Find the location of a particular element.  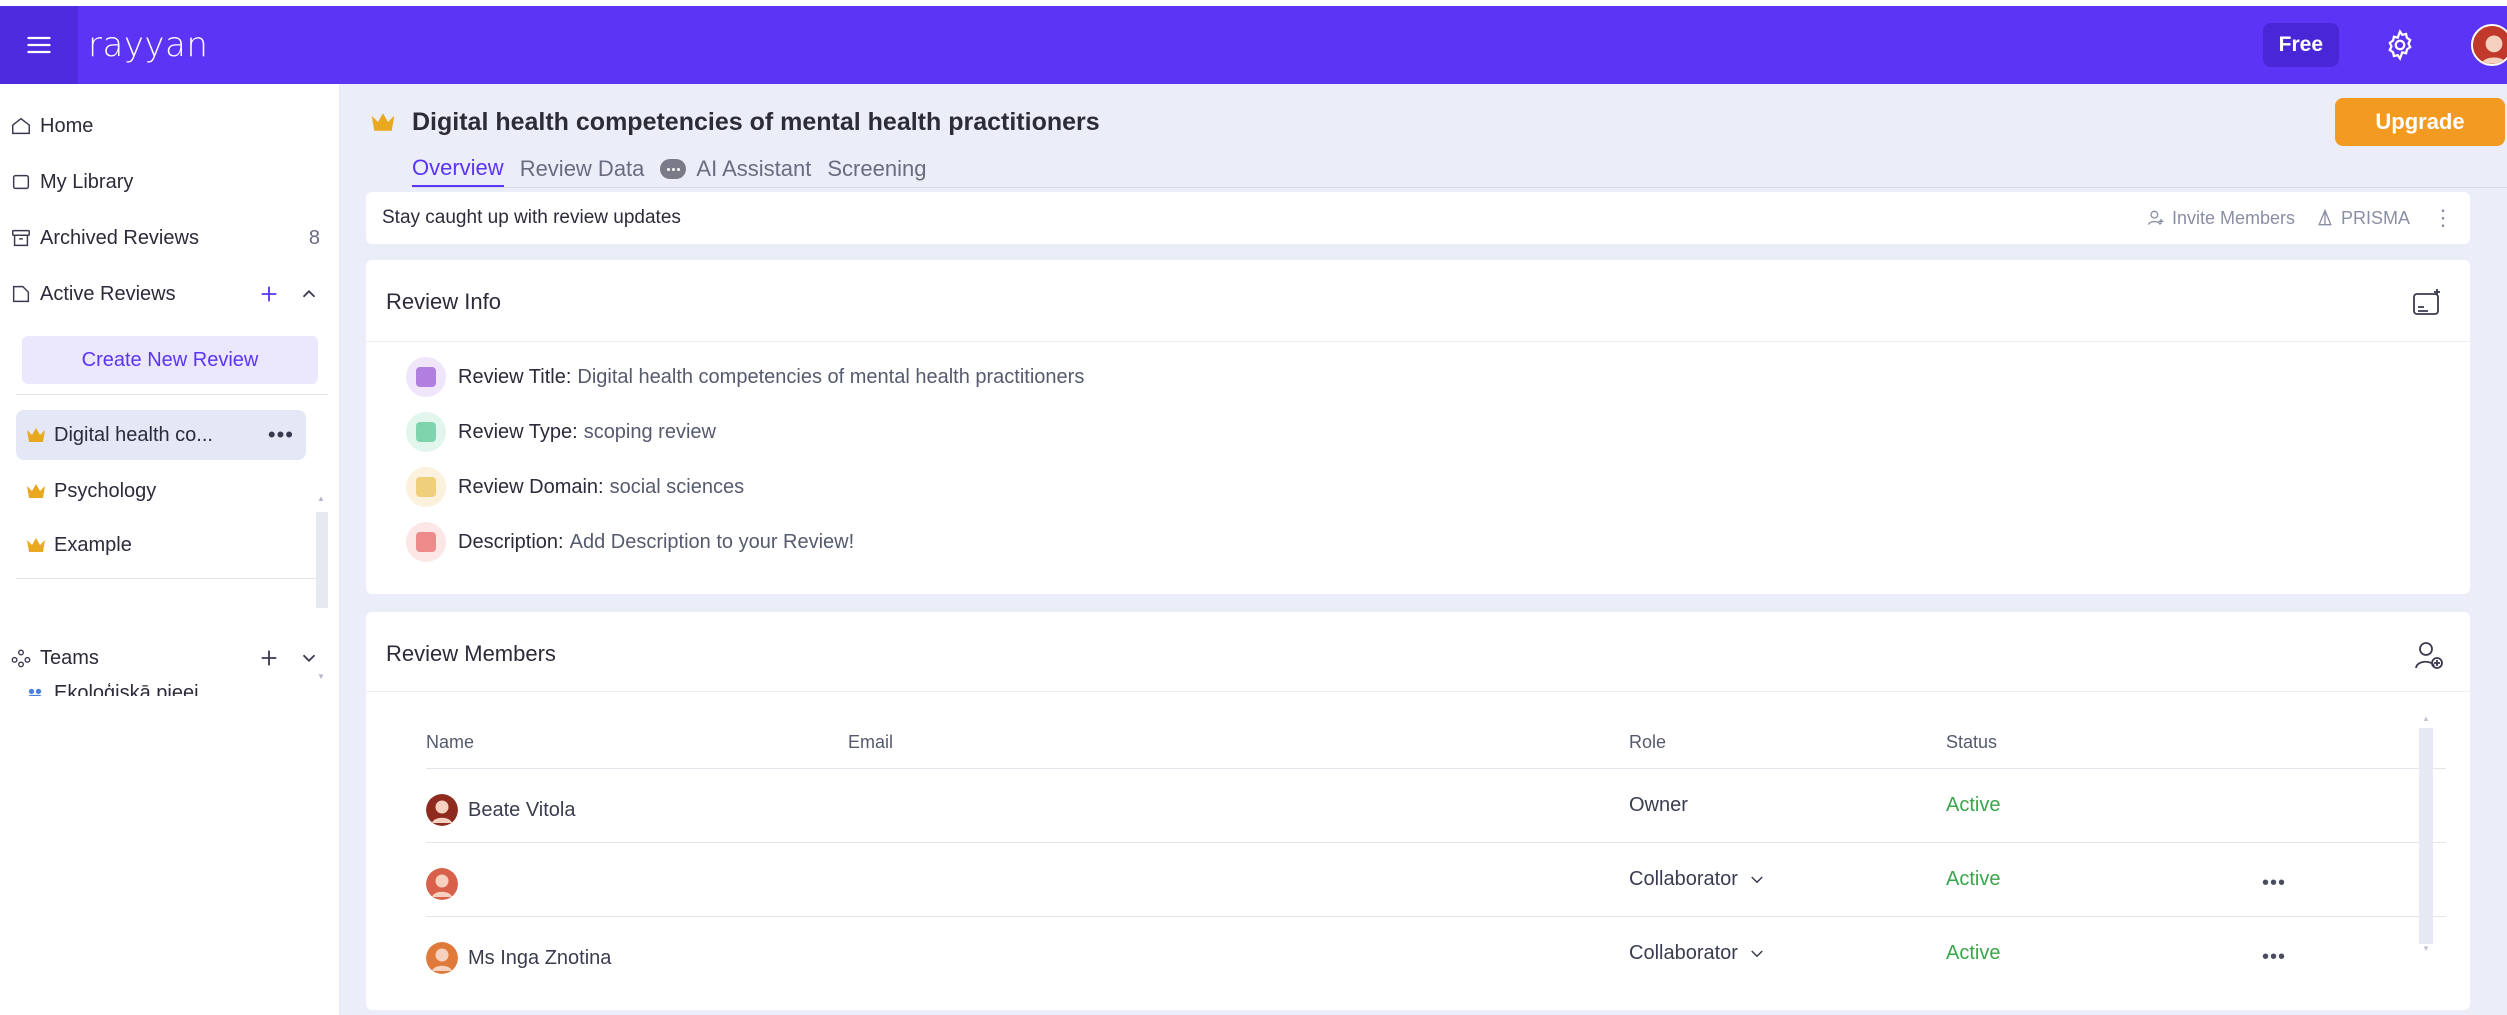

hamburger-menu-button is located at coordinates (39, 45).